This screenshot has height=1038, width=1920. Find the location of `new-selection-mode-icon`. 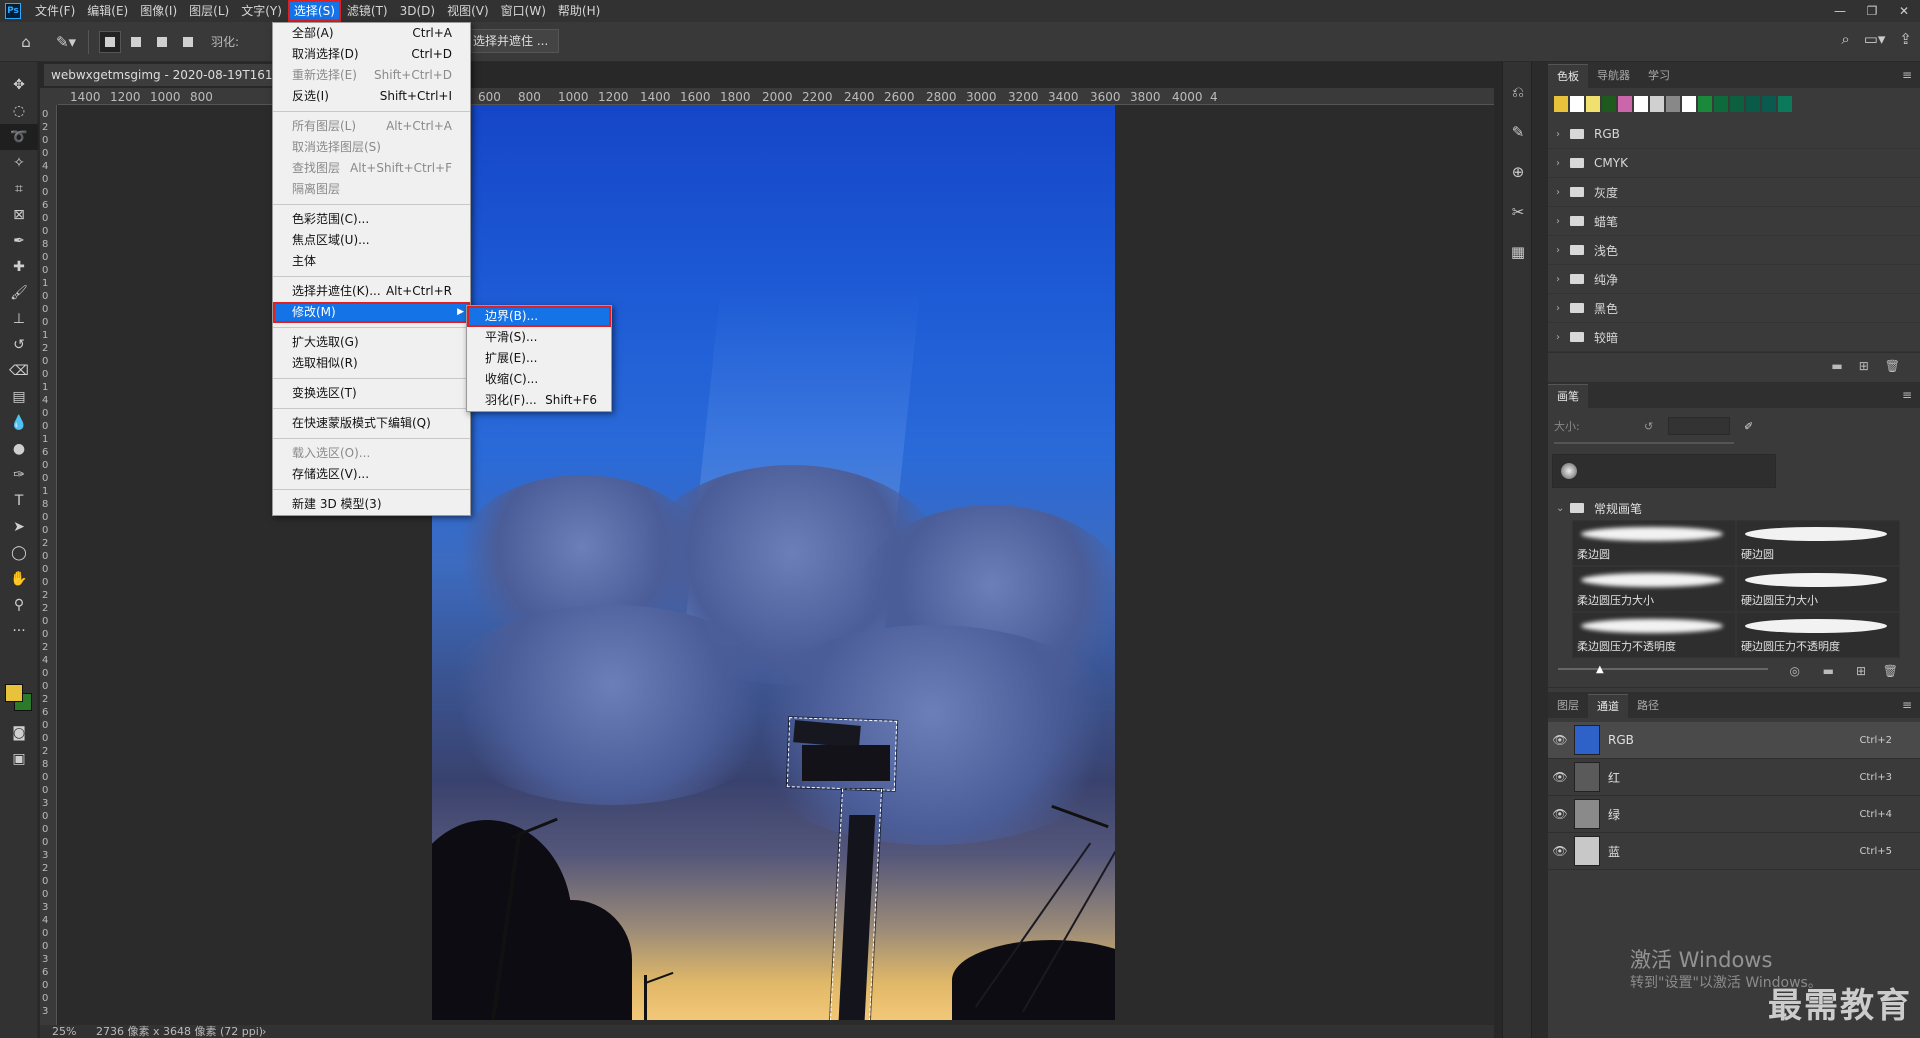

new-selection-mode-icon is located at coordinates (110, 41).